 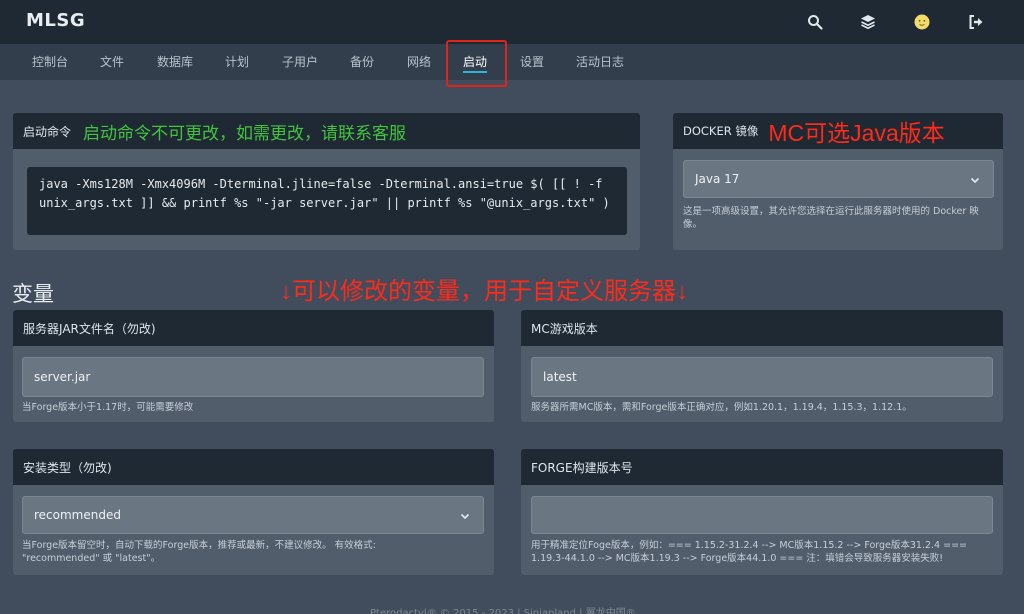 What do you see at coordinates (600, 62) in the screenshot?
I see `tab-activity: 活动日志` at bounding box center [600, 62].